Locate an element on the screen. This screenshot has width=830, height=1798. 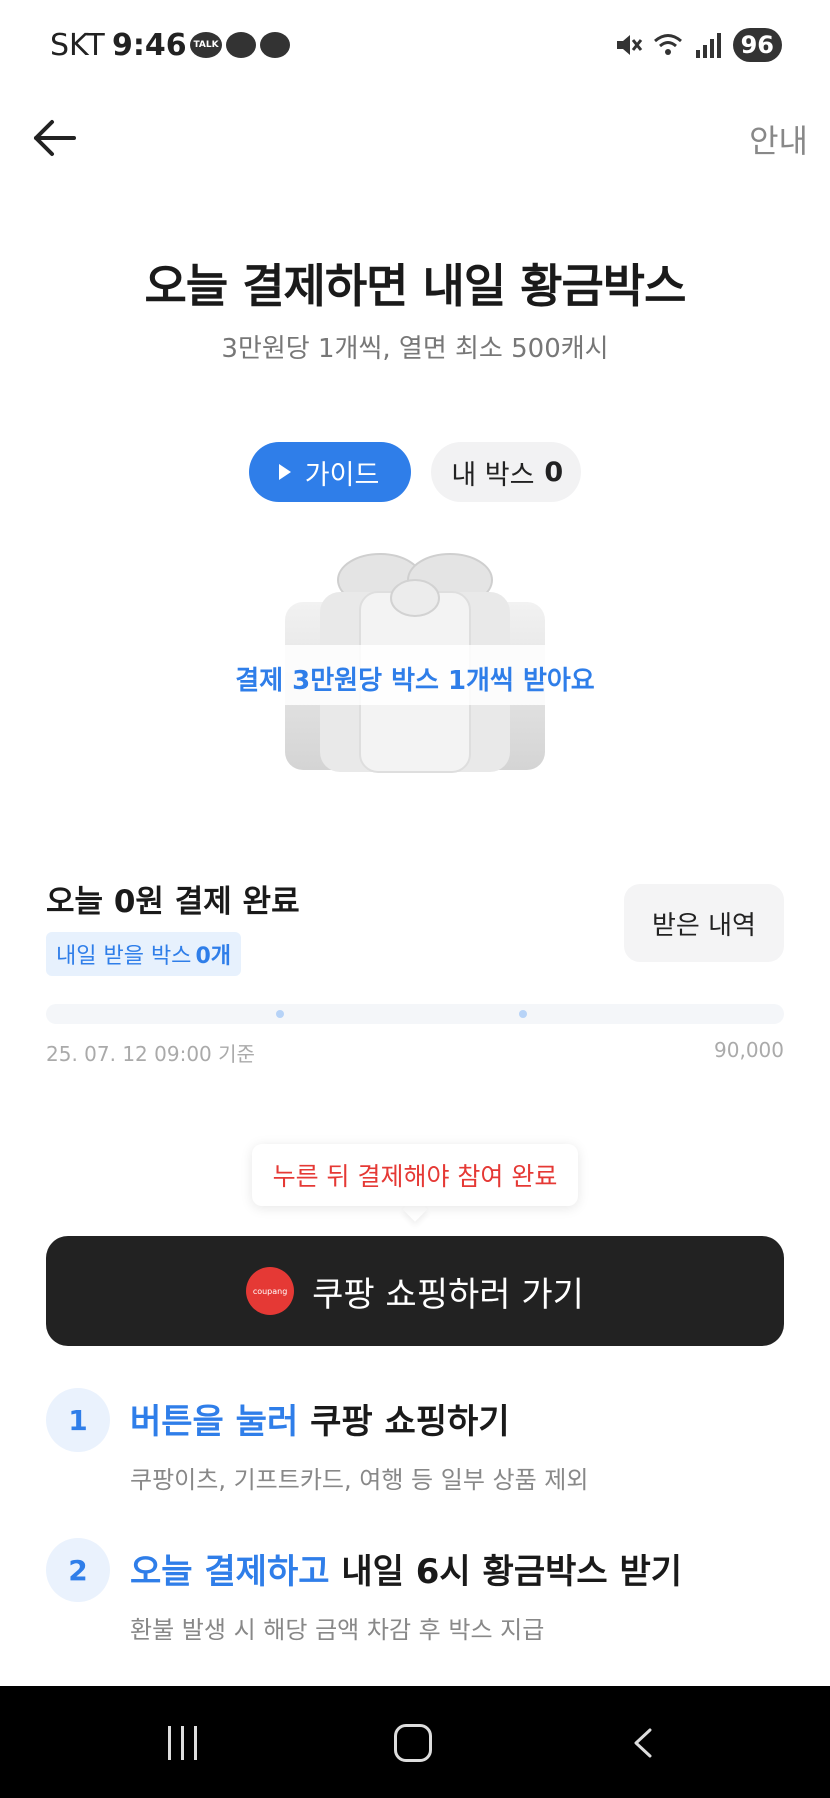
kakaotalk-icon: TALK is located at coordinates (206, 45).